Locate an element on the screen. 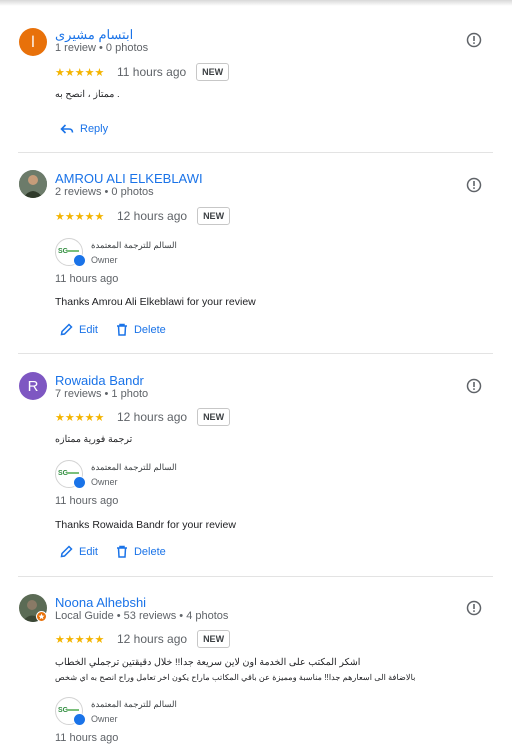 The height and width of the screenshot is (751, 512). avatar-letter: R is located at coordinates (33, 386).